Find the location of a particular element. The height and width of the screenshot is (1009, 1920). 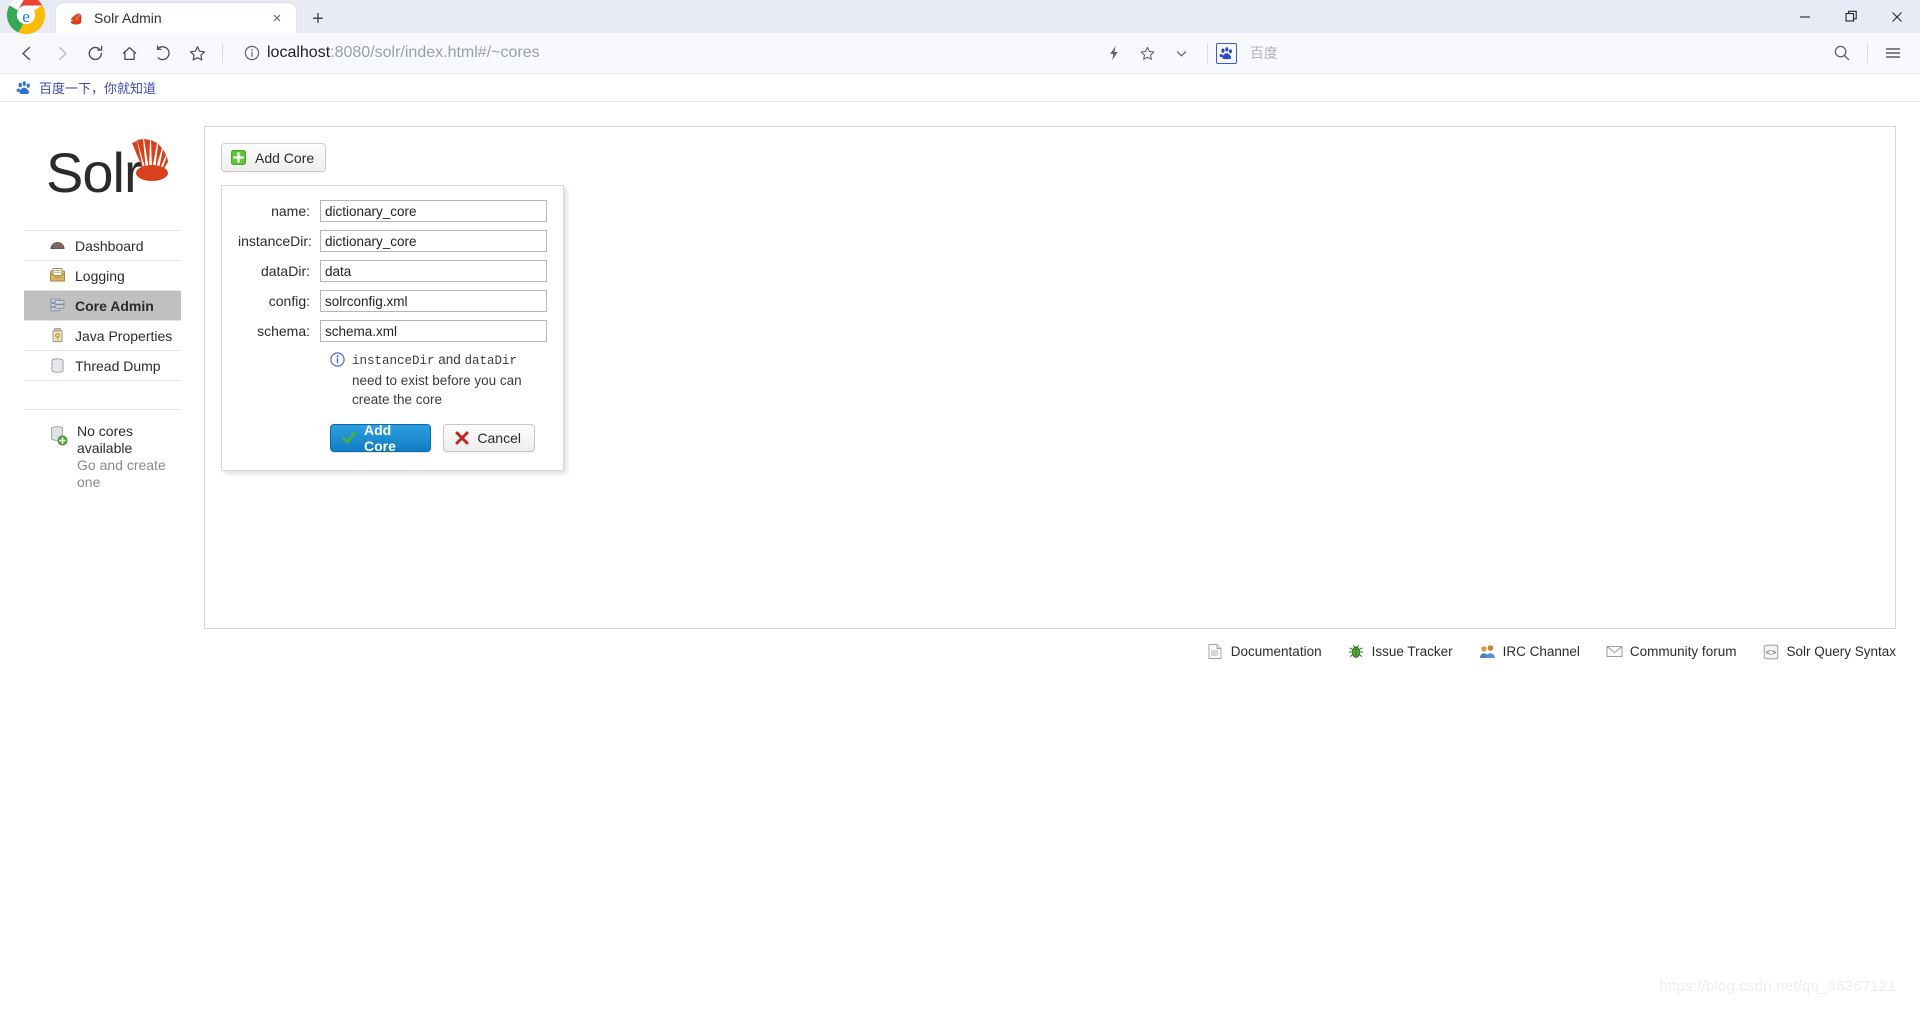

footer-link-label: Issue Tracker is located at coordinates (1412, 651).